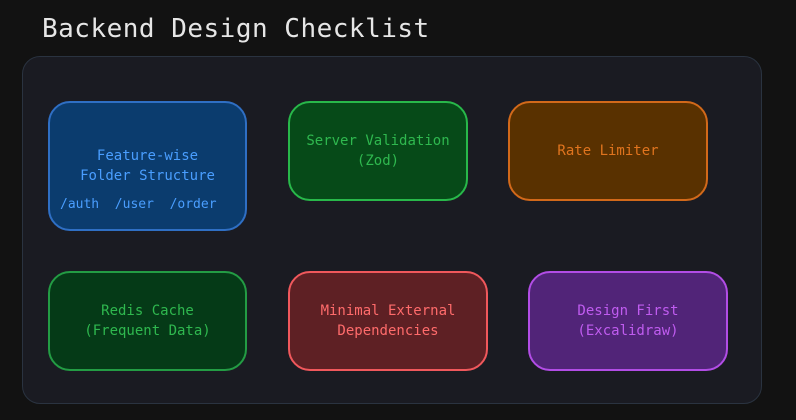 This screenshot has width=796, height=420. I want to click on card-redis-cache: Redis Cache (Frequent Data), so click(147, 321).